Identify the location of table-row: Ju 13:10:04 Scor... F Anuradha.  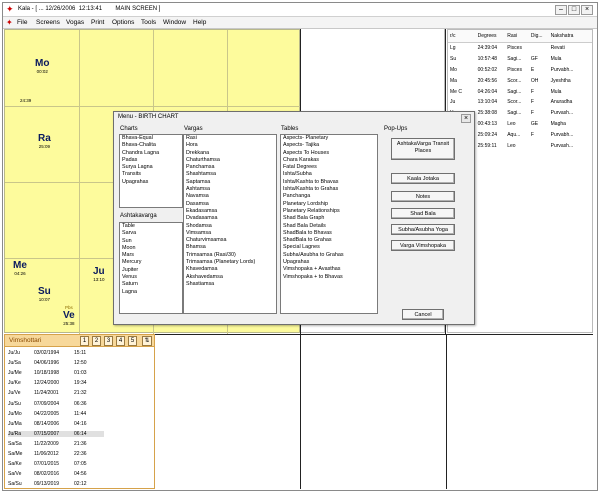
(520, 102).